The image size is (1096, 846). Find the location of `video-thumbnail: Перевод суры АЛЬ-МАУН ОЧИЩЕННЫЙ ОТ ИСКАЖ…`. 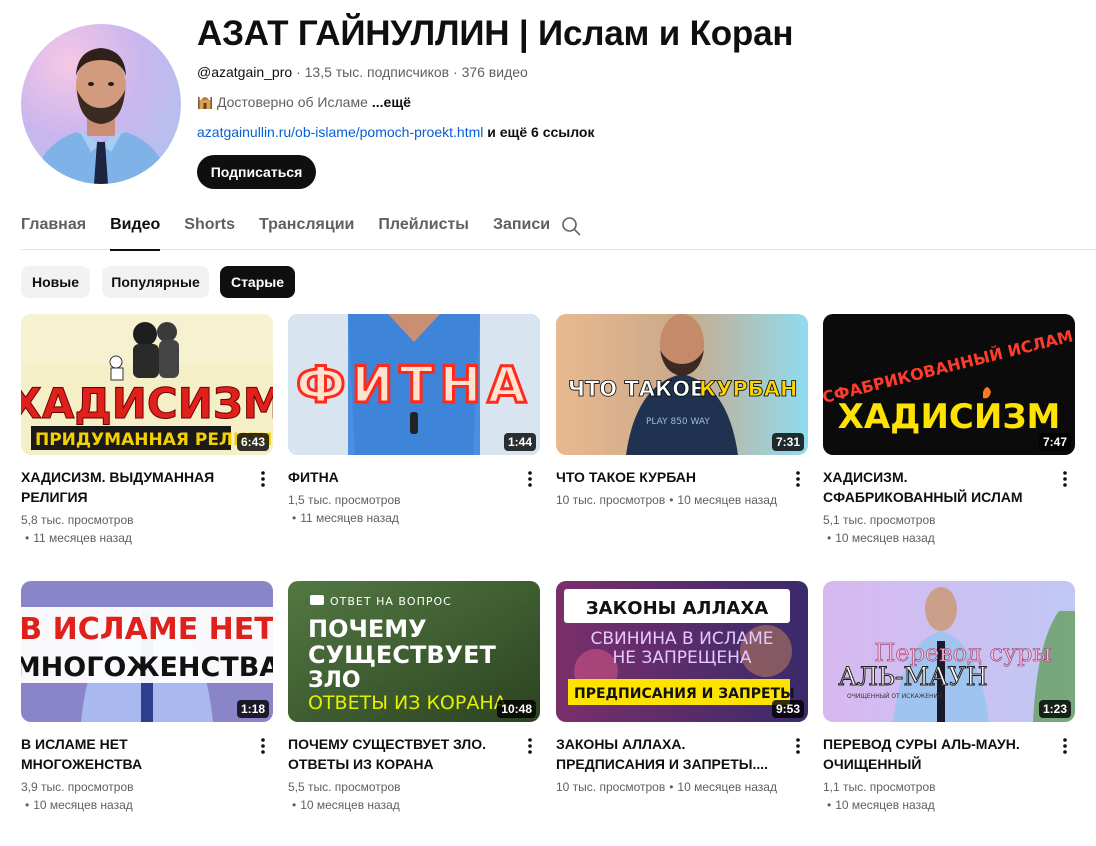

video-thumbnail: Перевод суры АЛЬ-МАУН ОЧИЩЕННЫЙ ОТ ИСКАЖ… is located at coordinates (949, 651).